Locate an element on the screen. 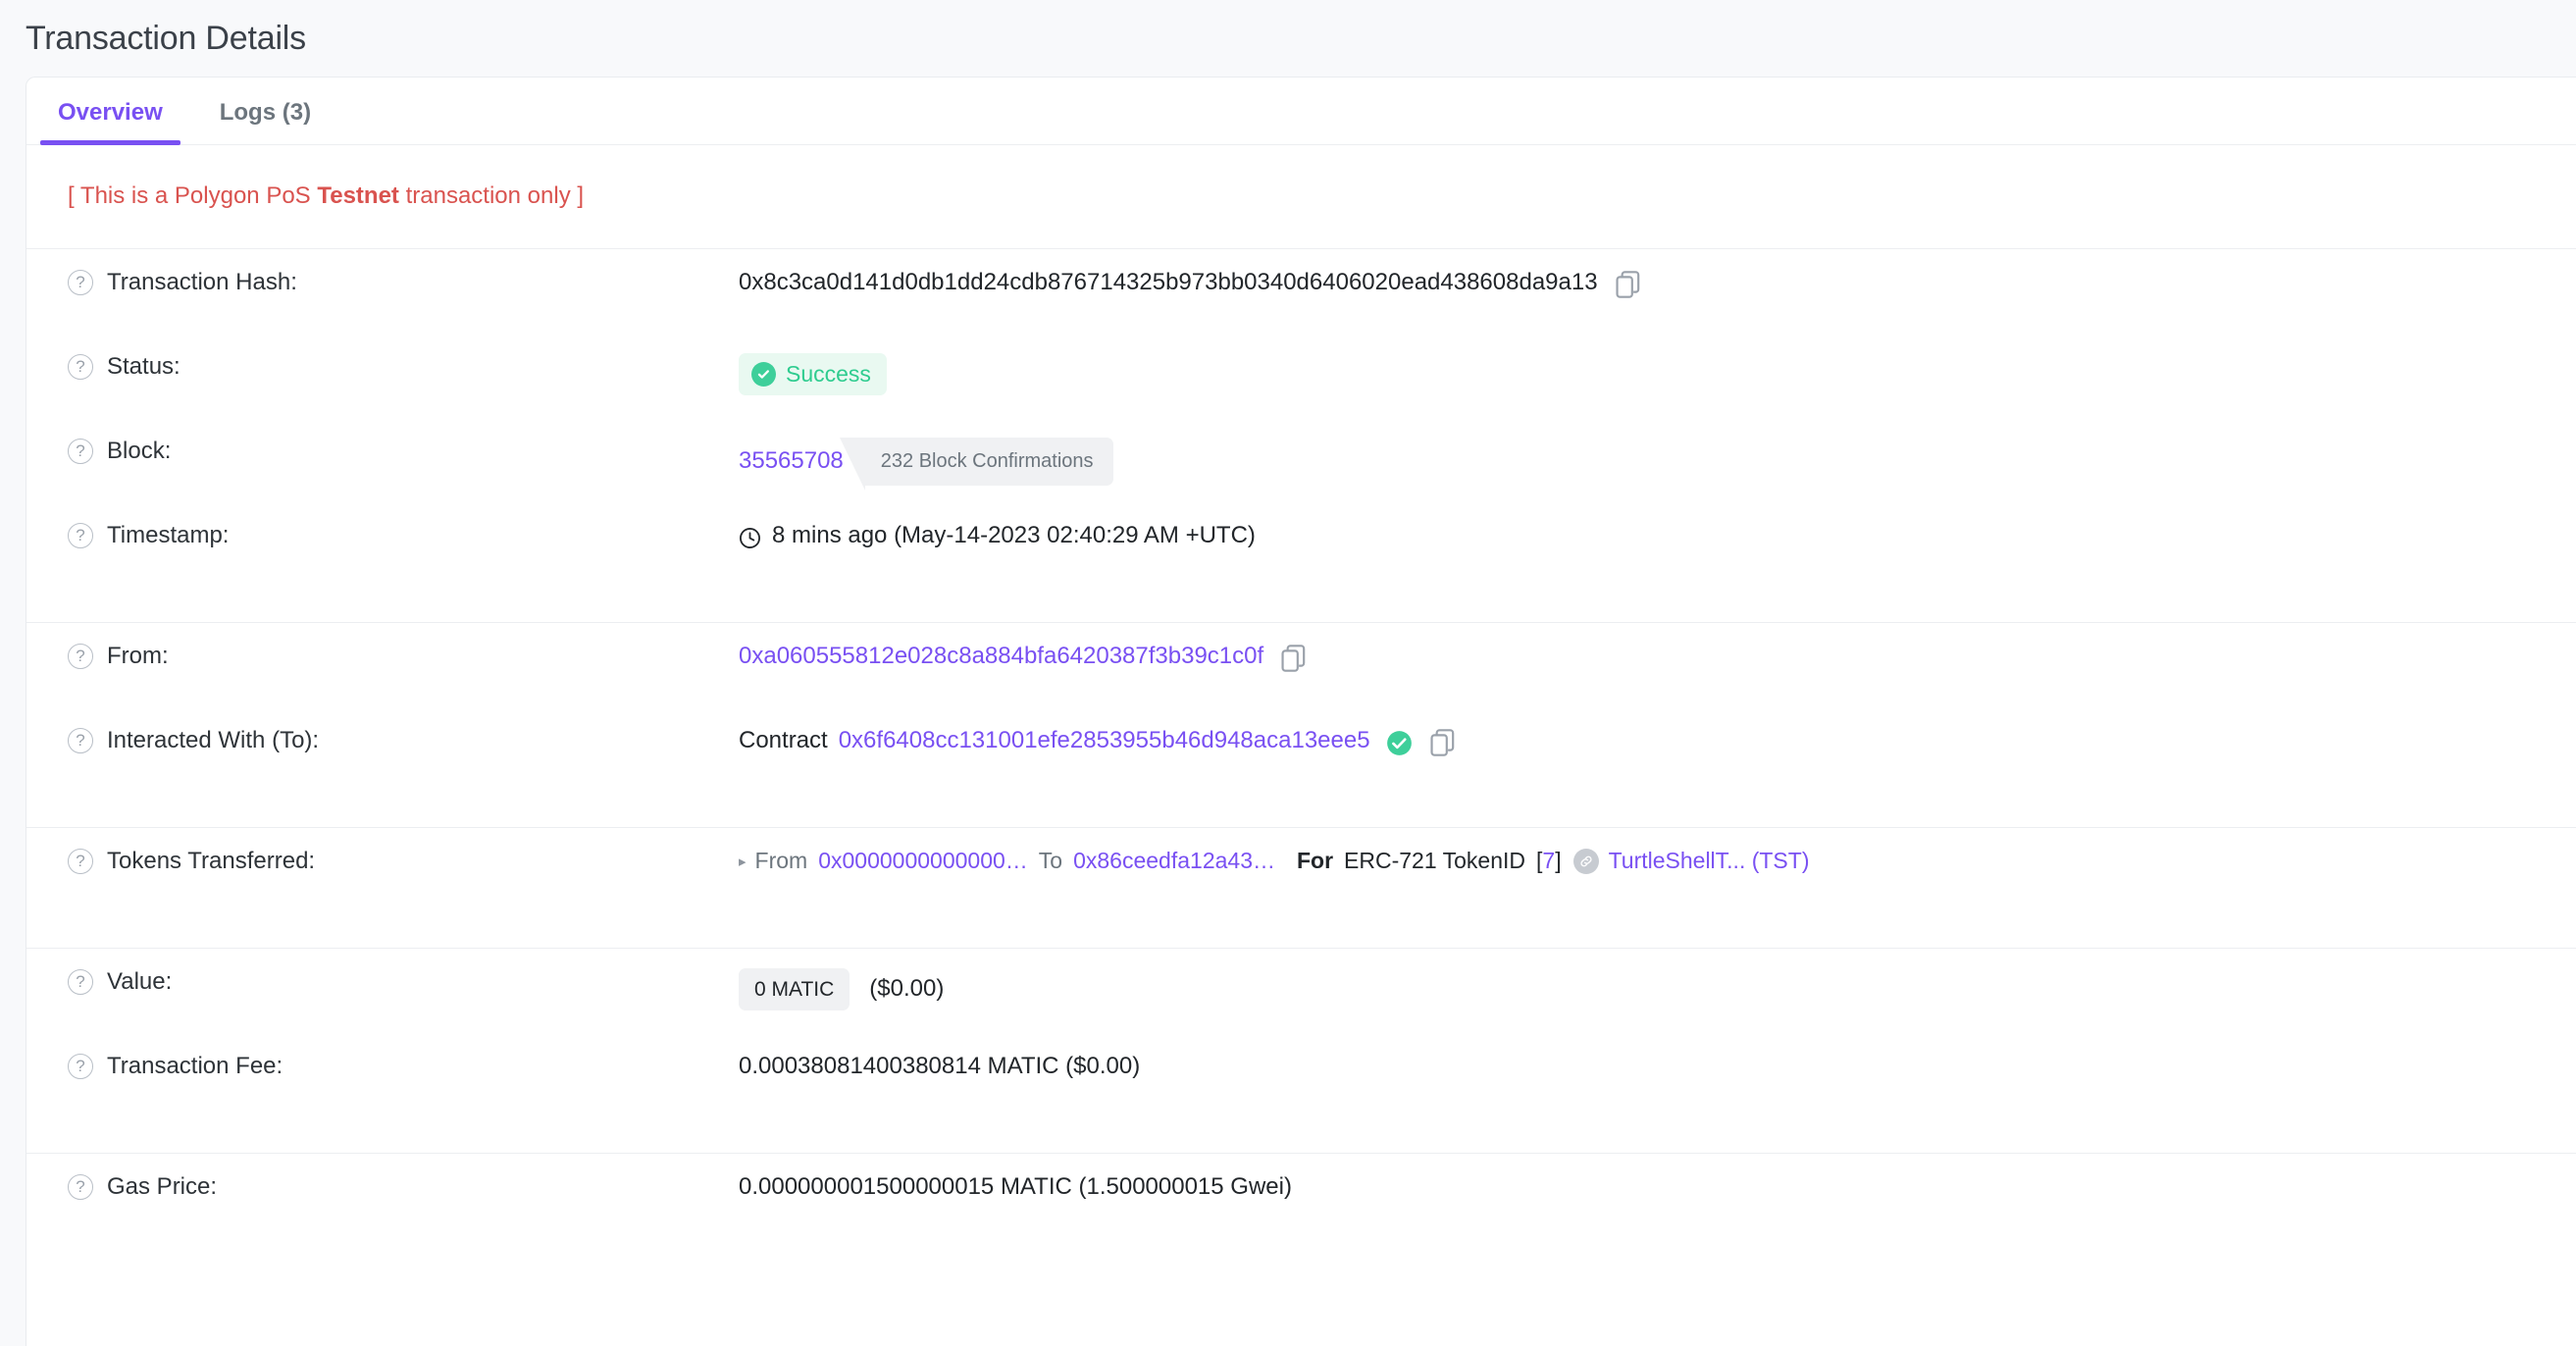  label-text: Transaction Fee: is located at coordinates (195, 1065).